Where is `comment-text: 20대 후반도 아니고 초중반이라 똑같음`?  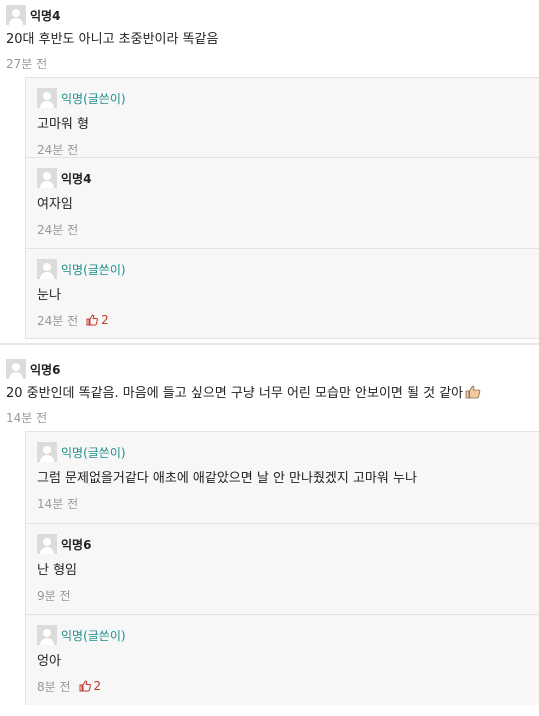 comment-text: 20대 후반도 아니고 초중반이라 똑같음 is located at coordinates (112, 39).